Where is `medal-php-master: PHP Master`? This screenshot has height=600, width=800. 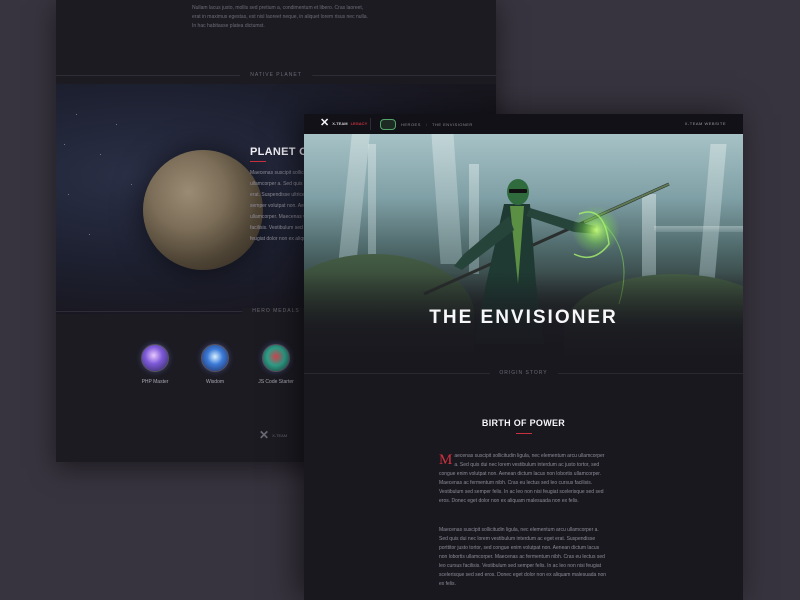
medal-php-master: PHP Master is located at coordinates (155, 364).